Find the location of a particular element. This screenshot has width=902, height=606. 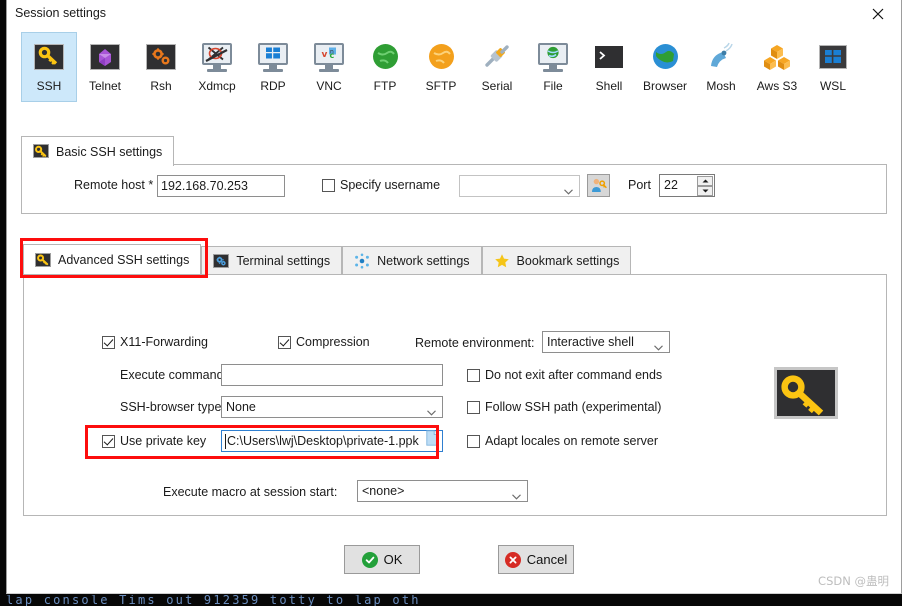

svg-text: v is located at coordinates (325, 55).